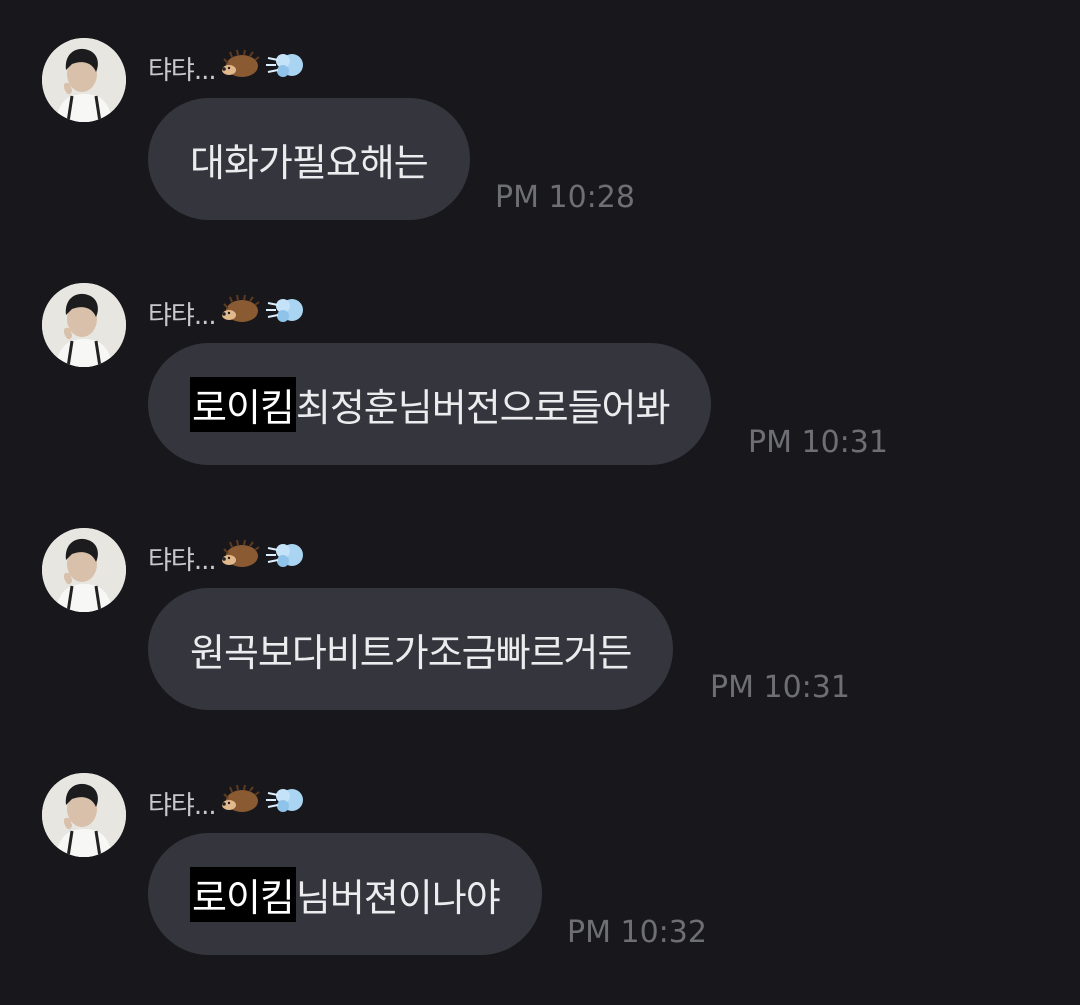  What do you see at coordinates (483, 407) in the screenshot?
I see `message-text: 최정훈님버전으로들어봐` at bounding box center [483, 407].